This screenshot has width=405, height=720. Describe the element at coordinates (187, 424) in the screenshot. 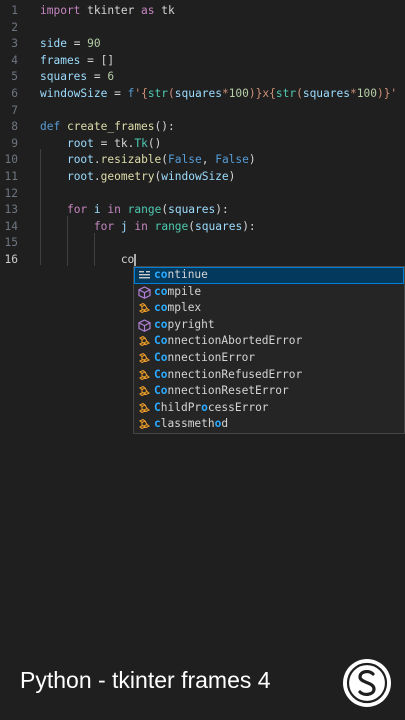

I see `suggestion-text: lassmeth` at that location.